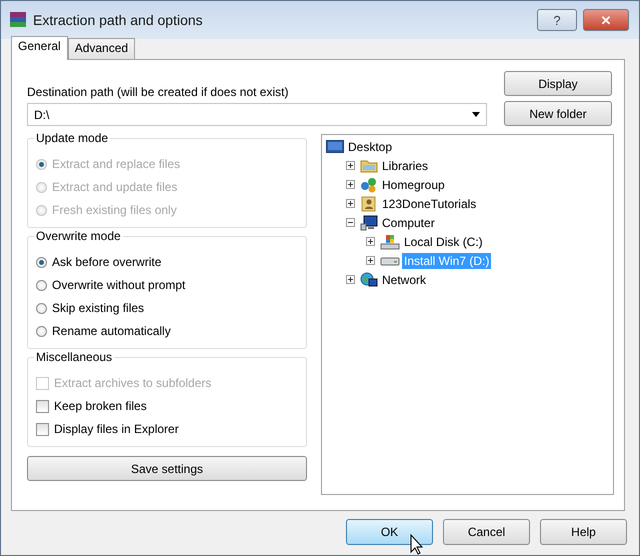 The width and height of the screenshot is (640, 556). I want to click on push-button: New folder, so click(558, 113).